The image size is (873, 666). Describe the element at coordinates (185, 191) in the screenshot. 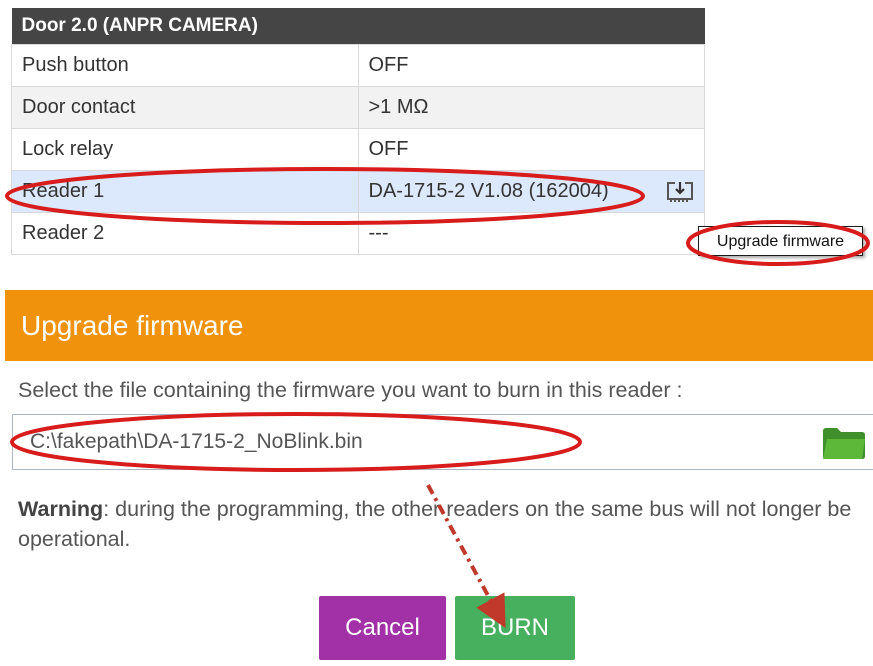

I see `row-label-reader-1: Reader 1` at that location.